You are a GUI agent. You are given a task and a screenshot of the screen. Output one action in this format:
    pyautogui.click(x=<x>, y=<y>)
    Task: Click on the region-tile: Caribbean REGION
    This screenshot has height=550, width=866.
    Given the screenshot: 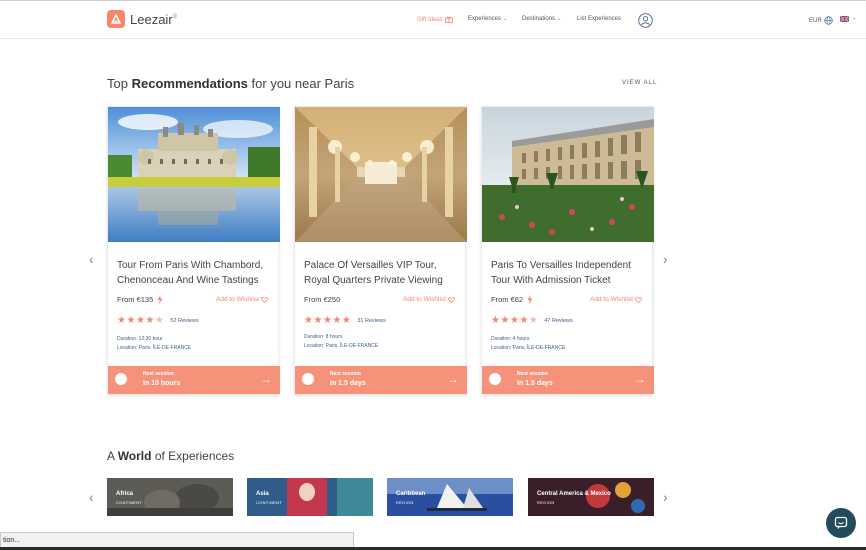 What is the action you would take?
    pyautogui.click(x=450, y=497)
    